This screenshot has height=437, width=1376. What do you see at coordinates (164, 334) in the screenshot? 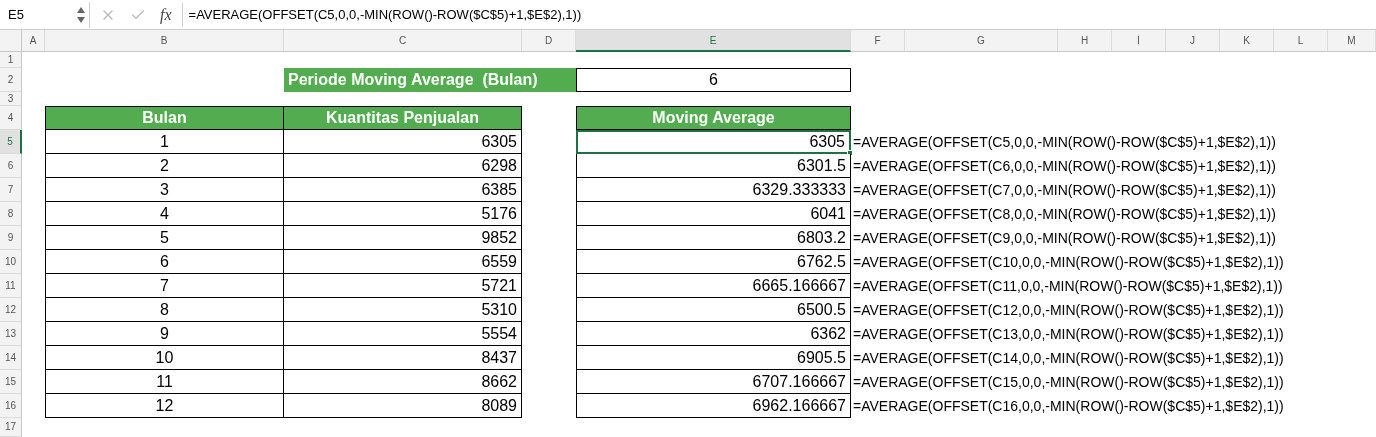
I see `table-cell: 9` at bounding box center [164, 334].